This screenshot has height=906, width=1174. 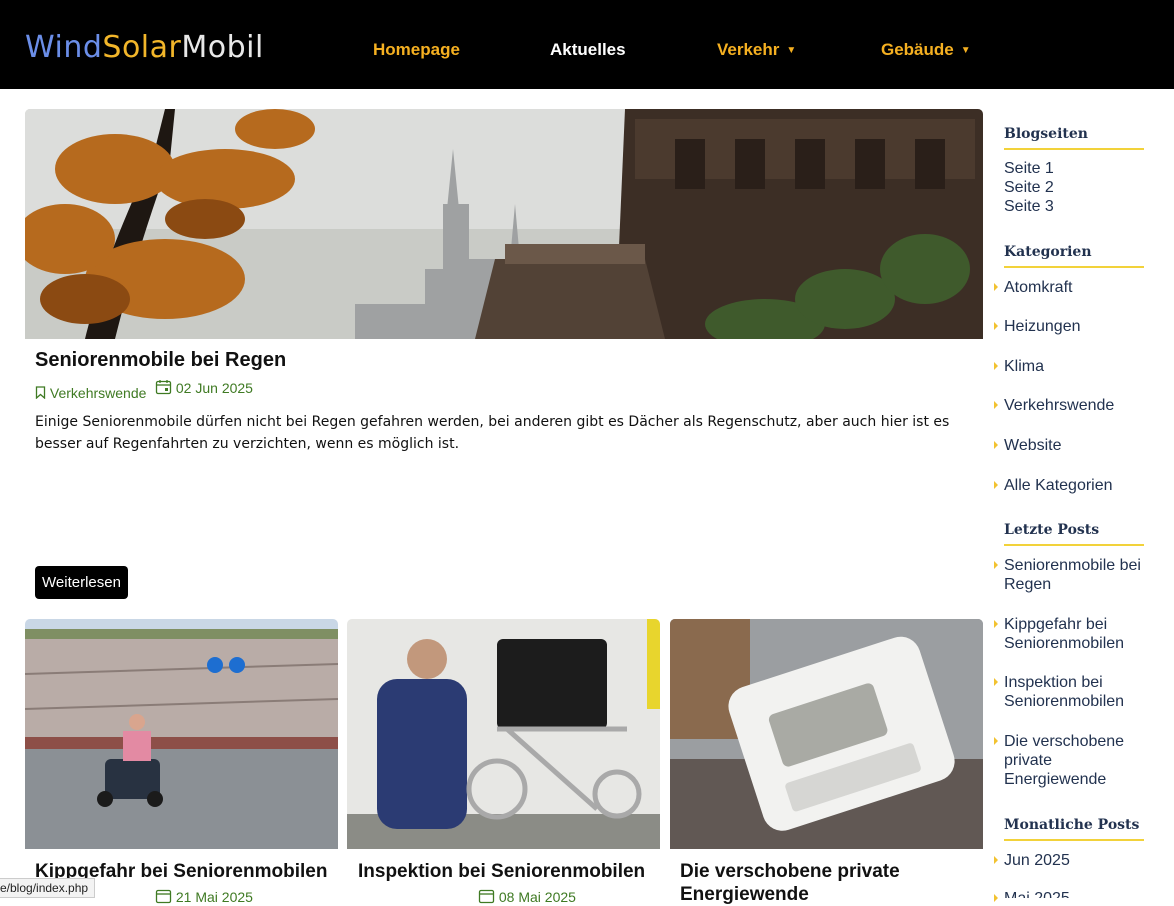 What do you see at coordinates (1076, 692) in the screenshot?
I see `sidebar-recent-post-link: Inspektion bei Seniorenmobilen` at bounding box center [1076, 692].